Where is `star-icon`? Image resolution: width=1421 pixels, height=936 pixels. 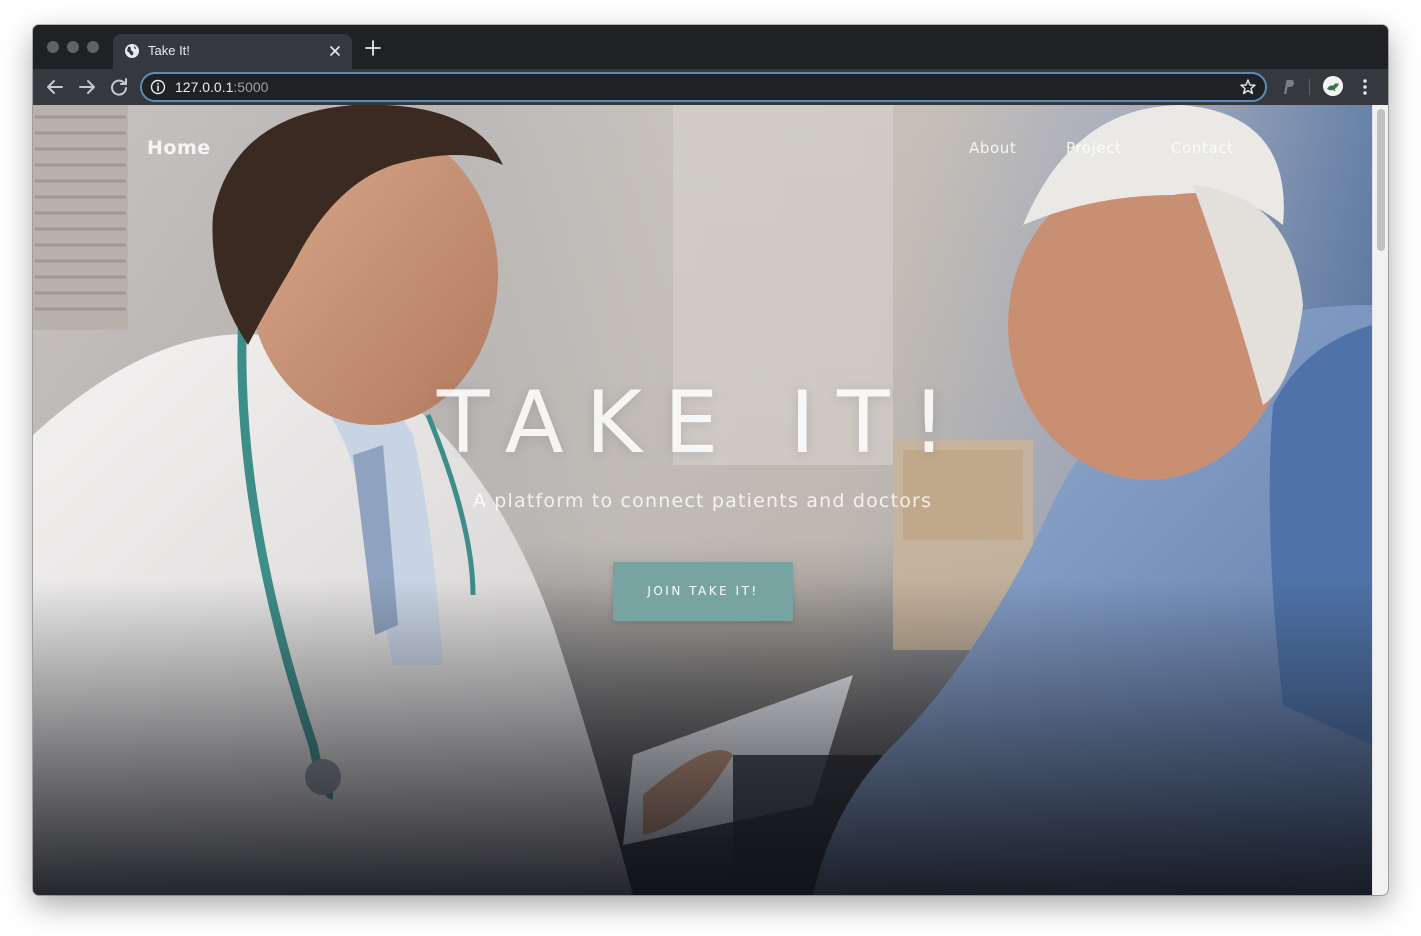 star-icon is located at coordinates (1248, 87).